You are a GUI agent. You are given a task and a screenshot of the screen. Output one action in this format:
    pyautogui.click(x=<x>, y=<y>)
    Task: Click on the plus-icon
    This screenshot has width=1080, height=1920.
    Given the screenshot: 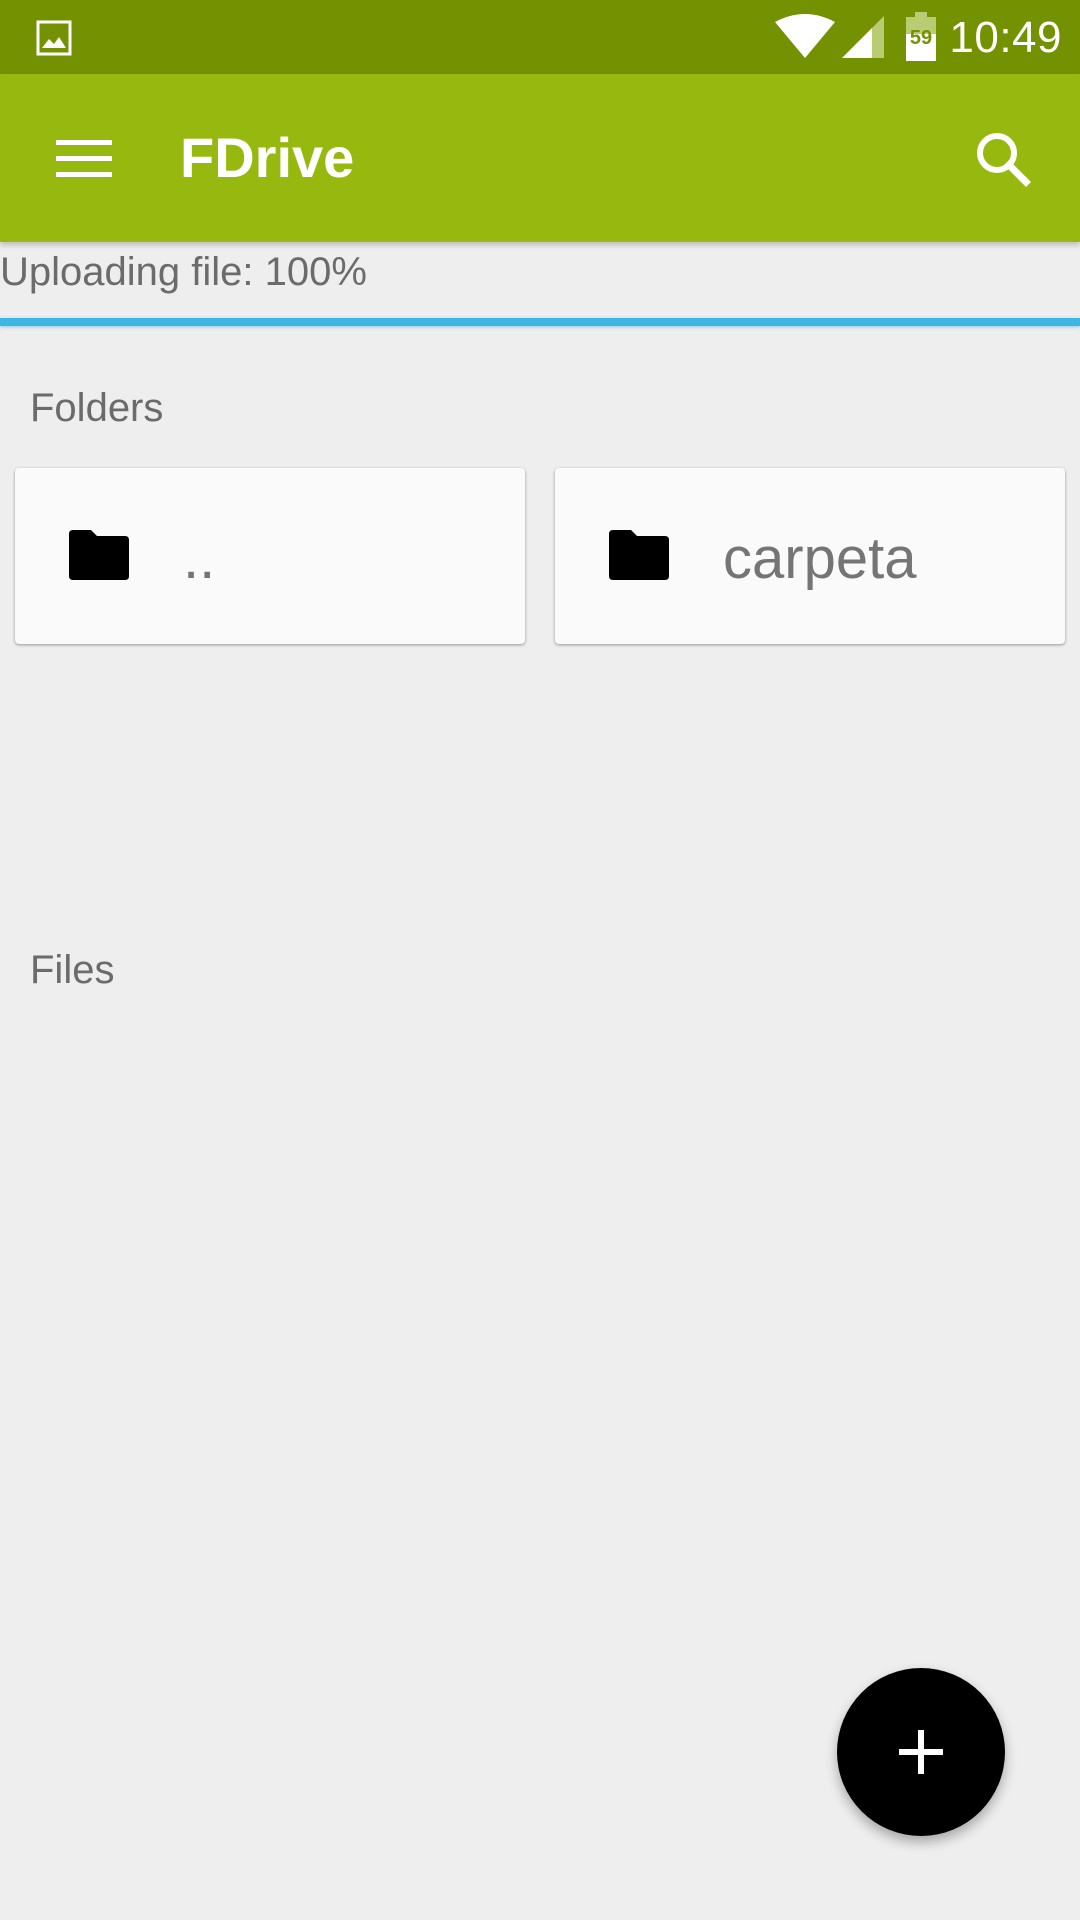 What is the action you would take?
    pyautogui.click(x=921, y=1752)
    